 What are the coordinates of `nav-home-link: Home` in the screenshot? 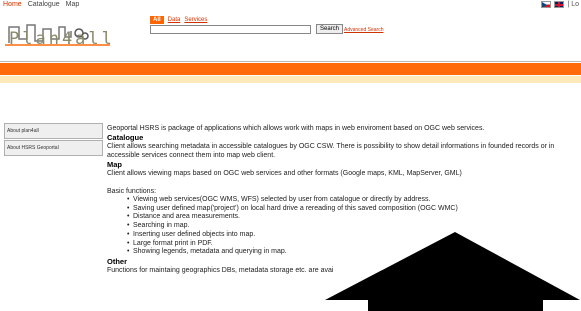 It's located at (12, 4).